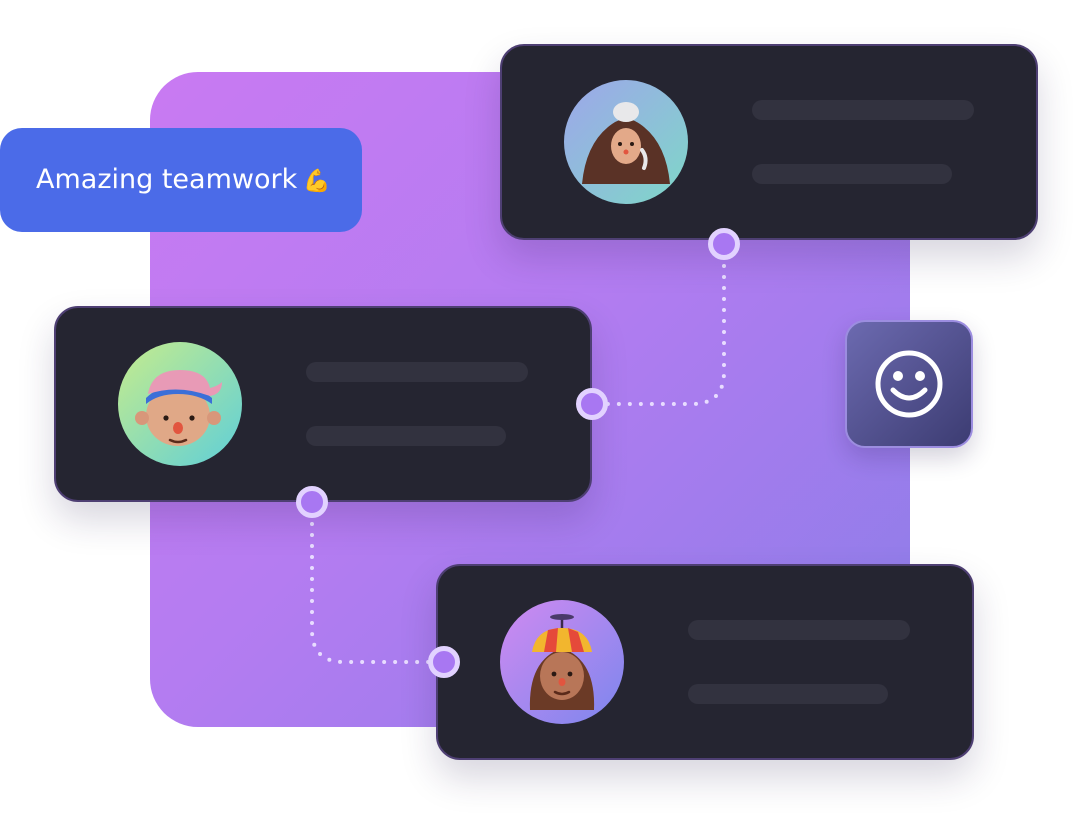 The width and height of the screenshot is (1078, 813). What do you see at coordinates (592, 404) in the screenshot?
I see `connector-node-middle-right` at bounding box center [592, 404].